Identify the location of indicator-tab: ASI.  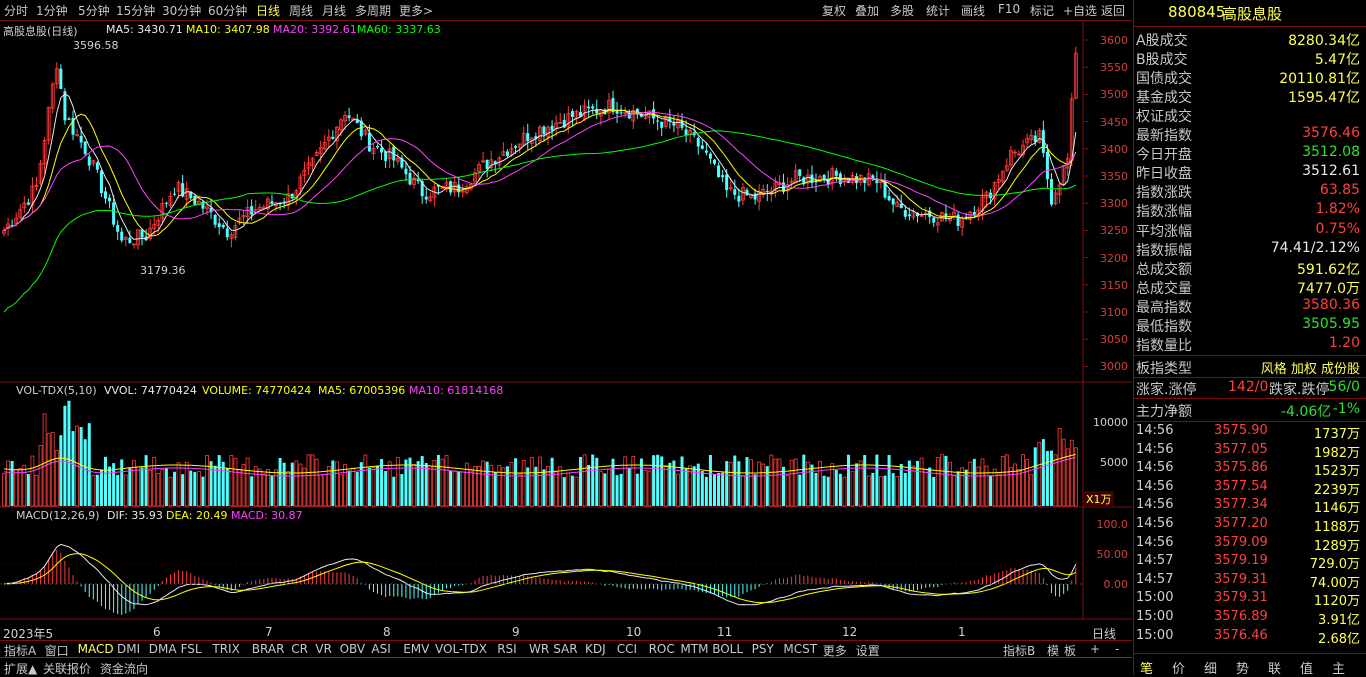
(380, 649).